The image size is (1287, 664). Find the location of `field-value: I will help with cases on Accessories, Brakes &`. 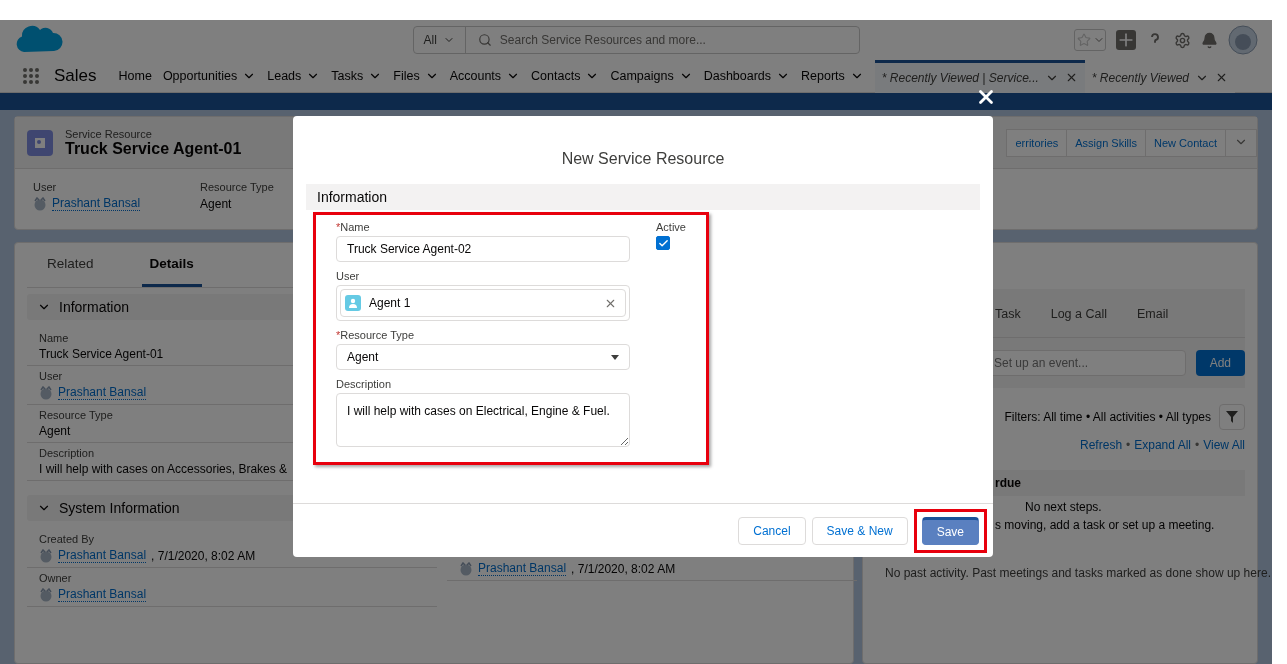

field-value: I will help with cases on Accessories, Brakes & is located at coordinates (163, 469).